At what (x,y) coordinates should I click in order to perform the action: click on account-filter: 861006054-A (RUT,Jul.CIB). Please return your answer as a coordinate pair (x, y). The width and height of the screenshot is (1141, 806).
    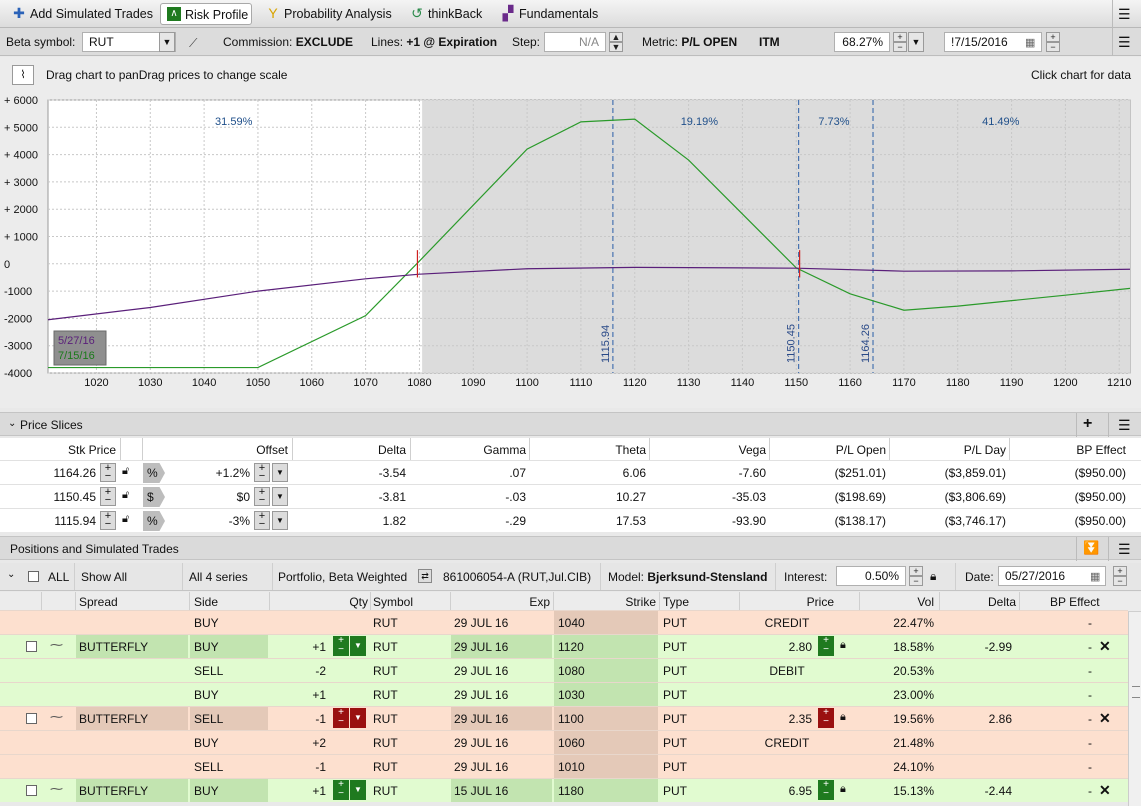
    Looking at the image, I should click on (517, 577).